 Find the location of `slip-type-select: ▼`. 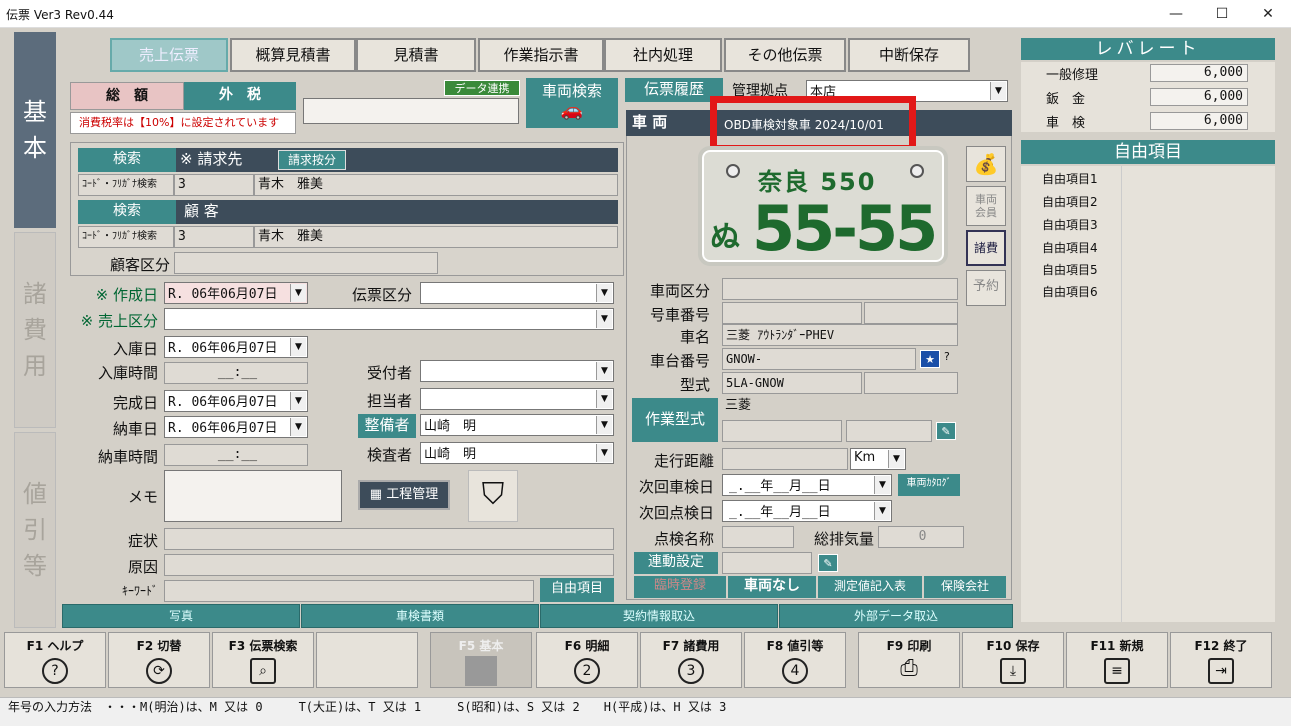

slip-type-select: ▼ is located at coordinates (517, 293).